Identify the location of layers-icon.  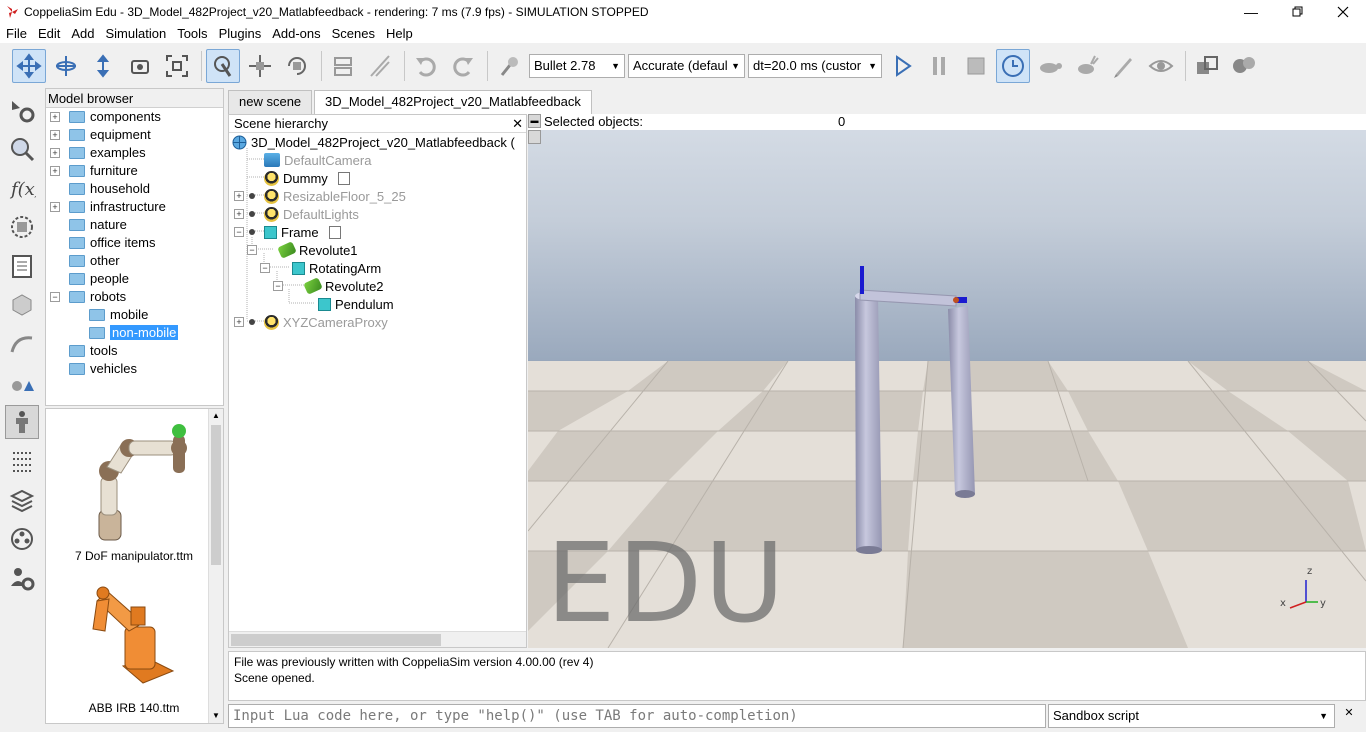
(22, 500).